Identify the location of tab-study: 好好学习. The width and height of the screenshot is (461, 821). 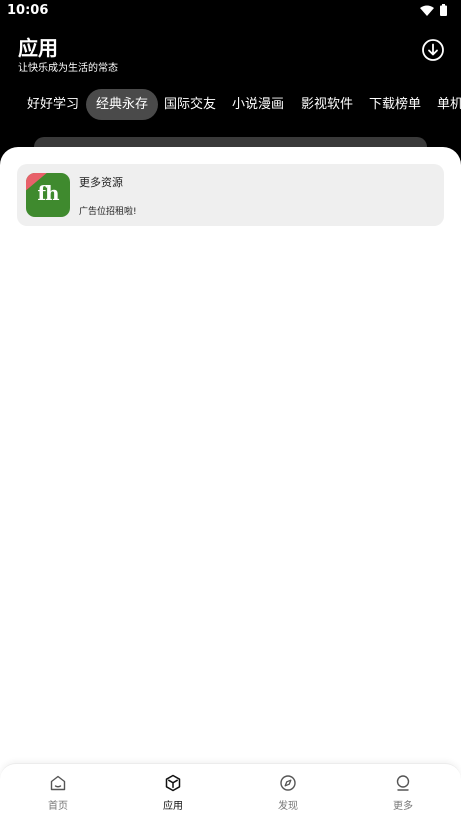
(53, 104).